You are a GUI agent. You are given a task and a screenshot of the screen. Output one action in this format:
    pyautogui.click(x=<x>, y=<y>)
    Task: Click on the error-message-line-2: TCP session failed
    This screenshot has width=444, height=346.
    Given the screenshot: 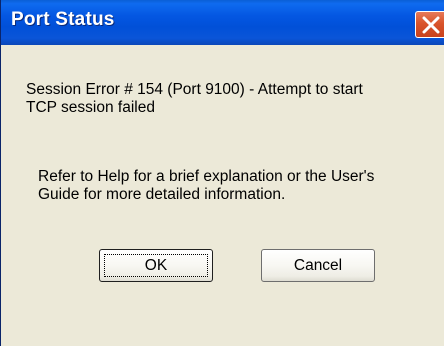 What is the action you would take?
    pyautogui.click(x=90, y=107)
    